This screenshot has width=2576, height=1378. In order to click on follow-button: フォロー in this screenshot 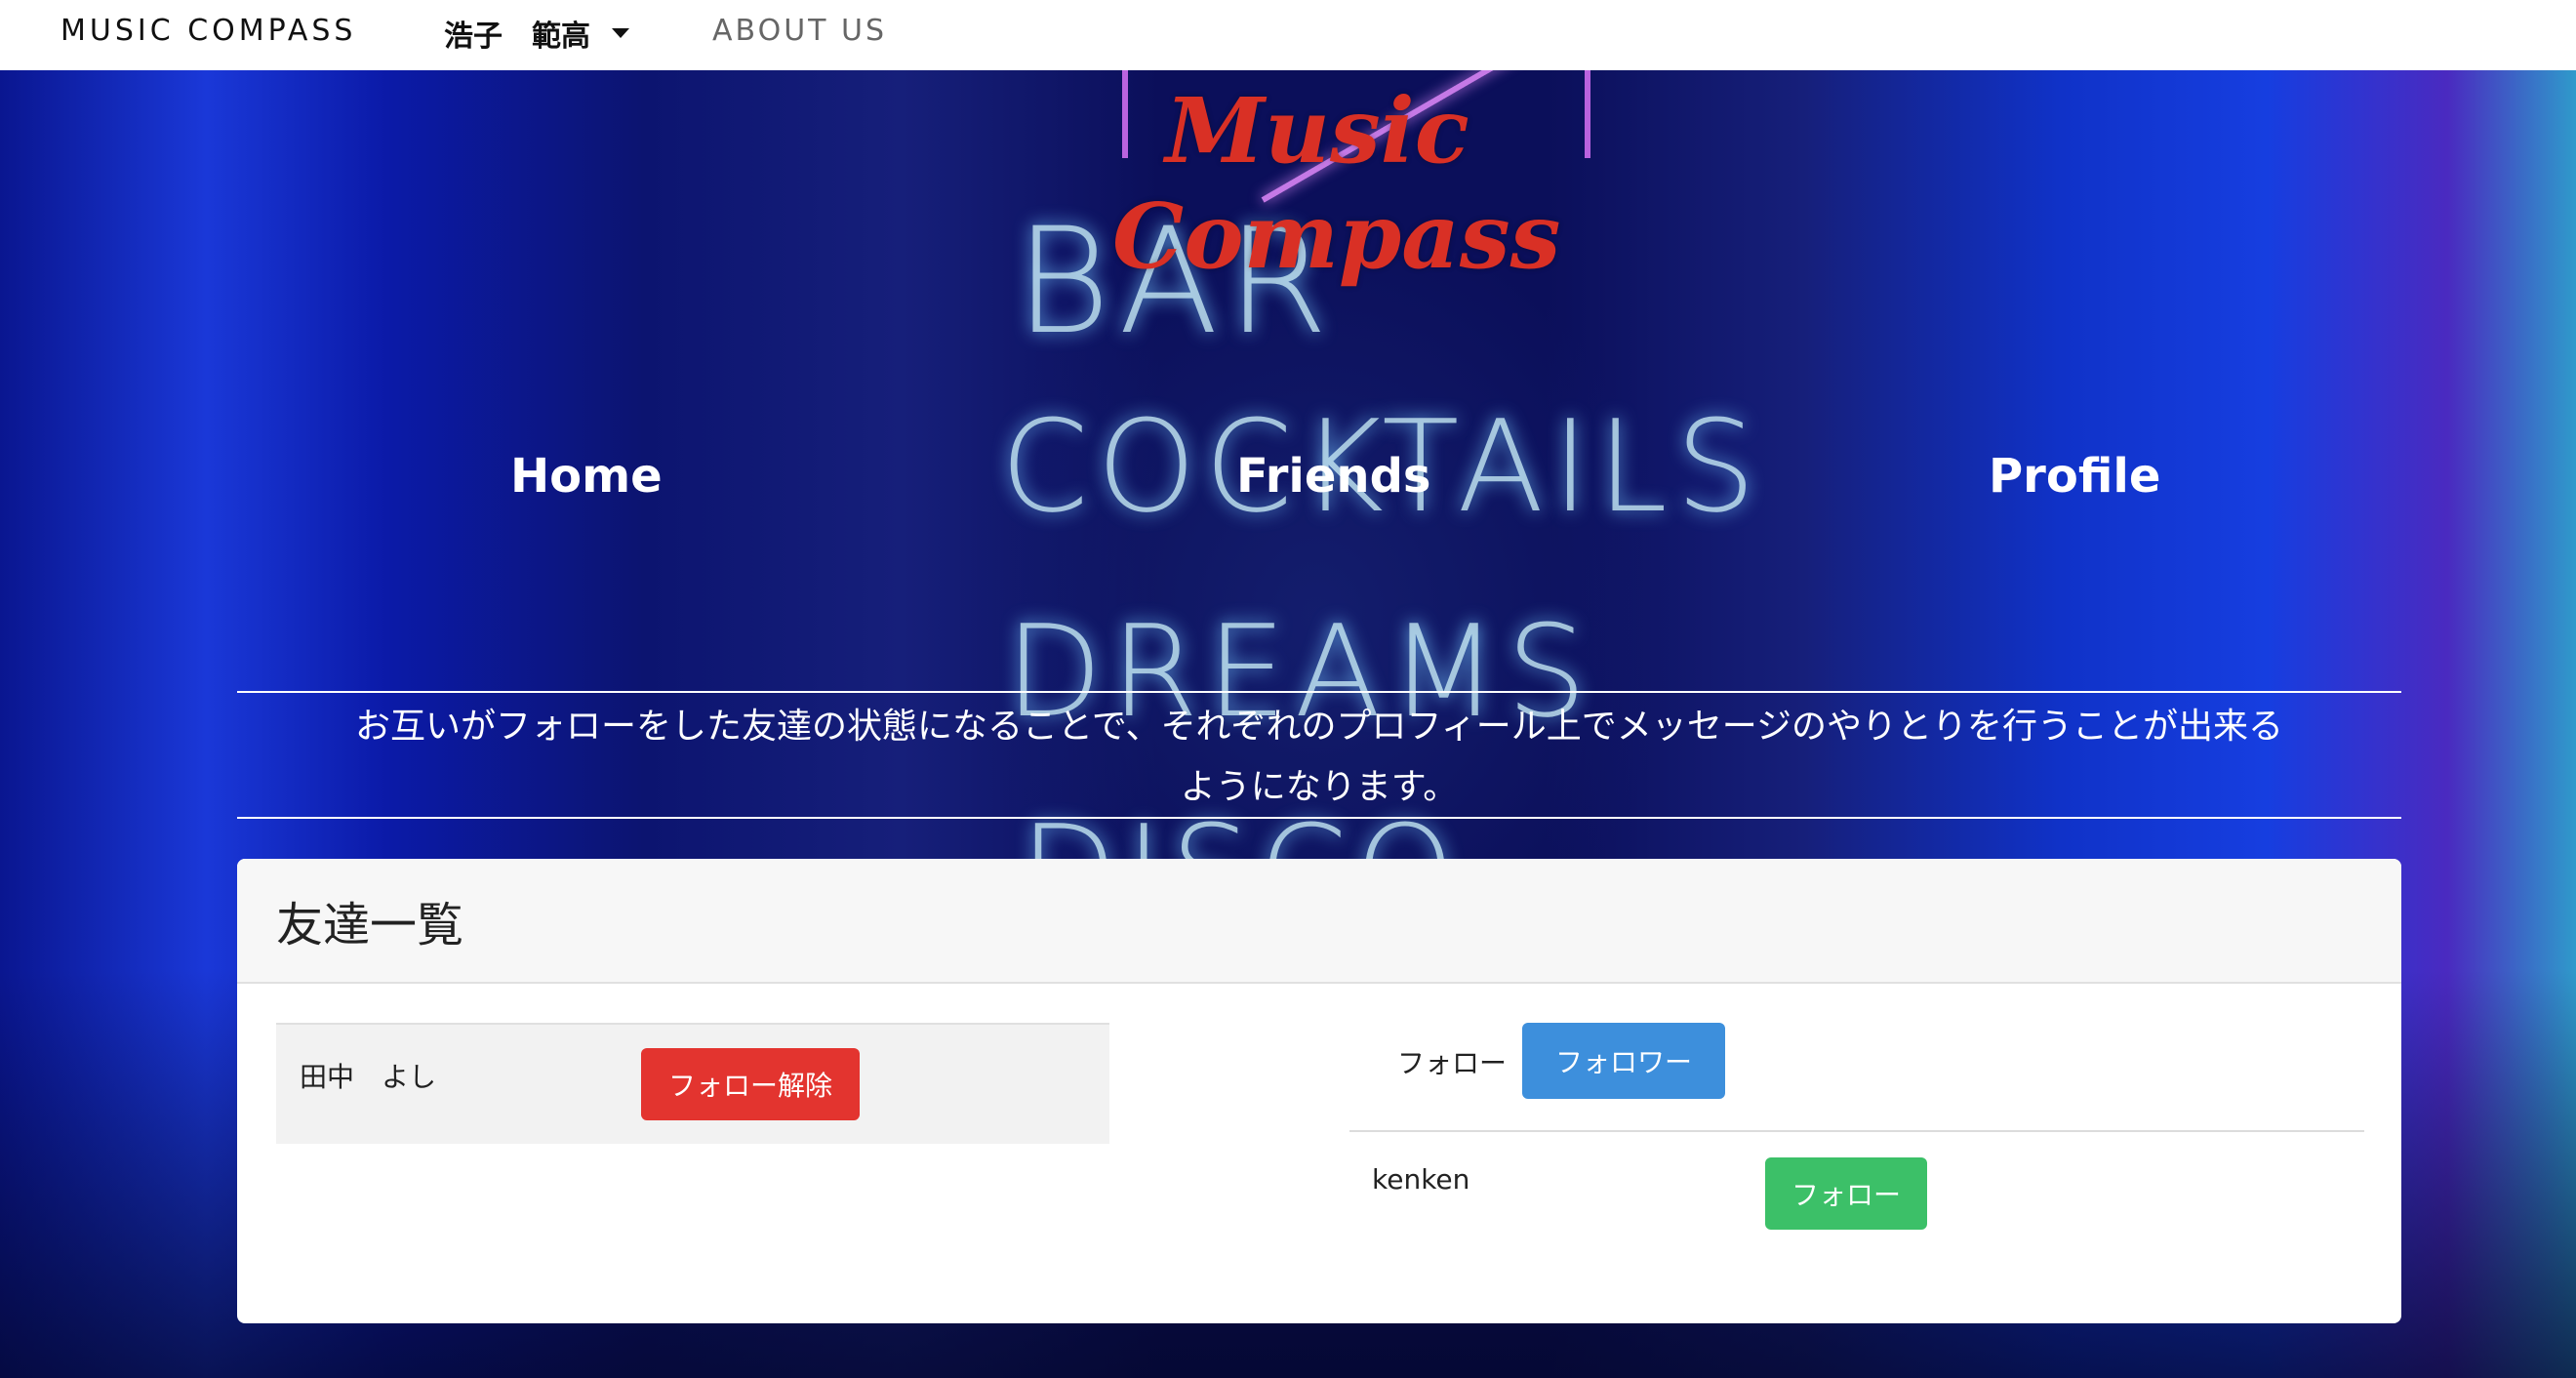, I will do `click(1846, 1193)`.